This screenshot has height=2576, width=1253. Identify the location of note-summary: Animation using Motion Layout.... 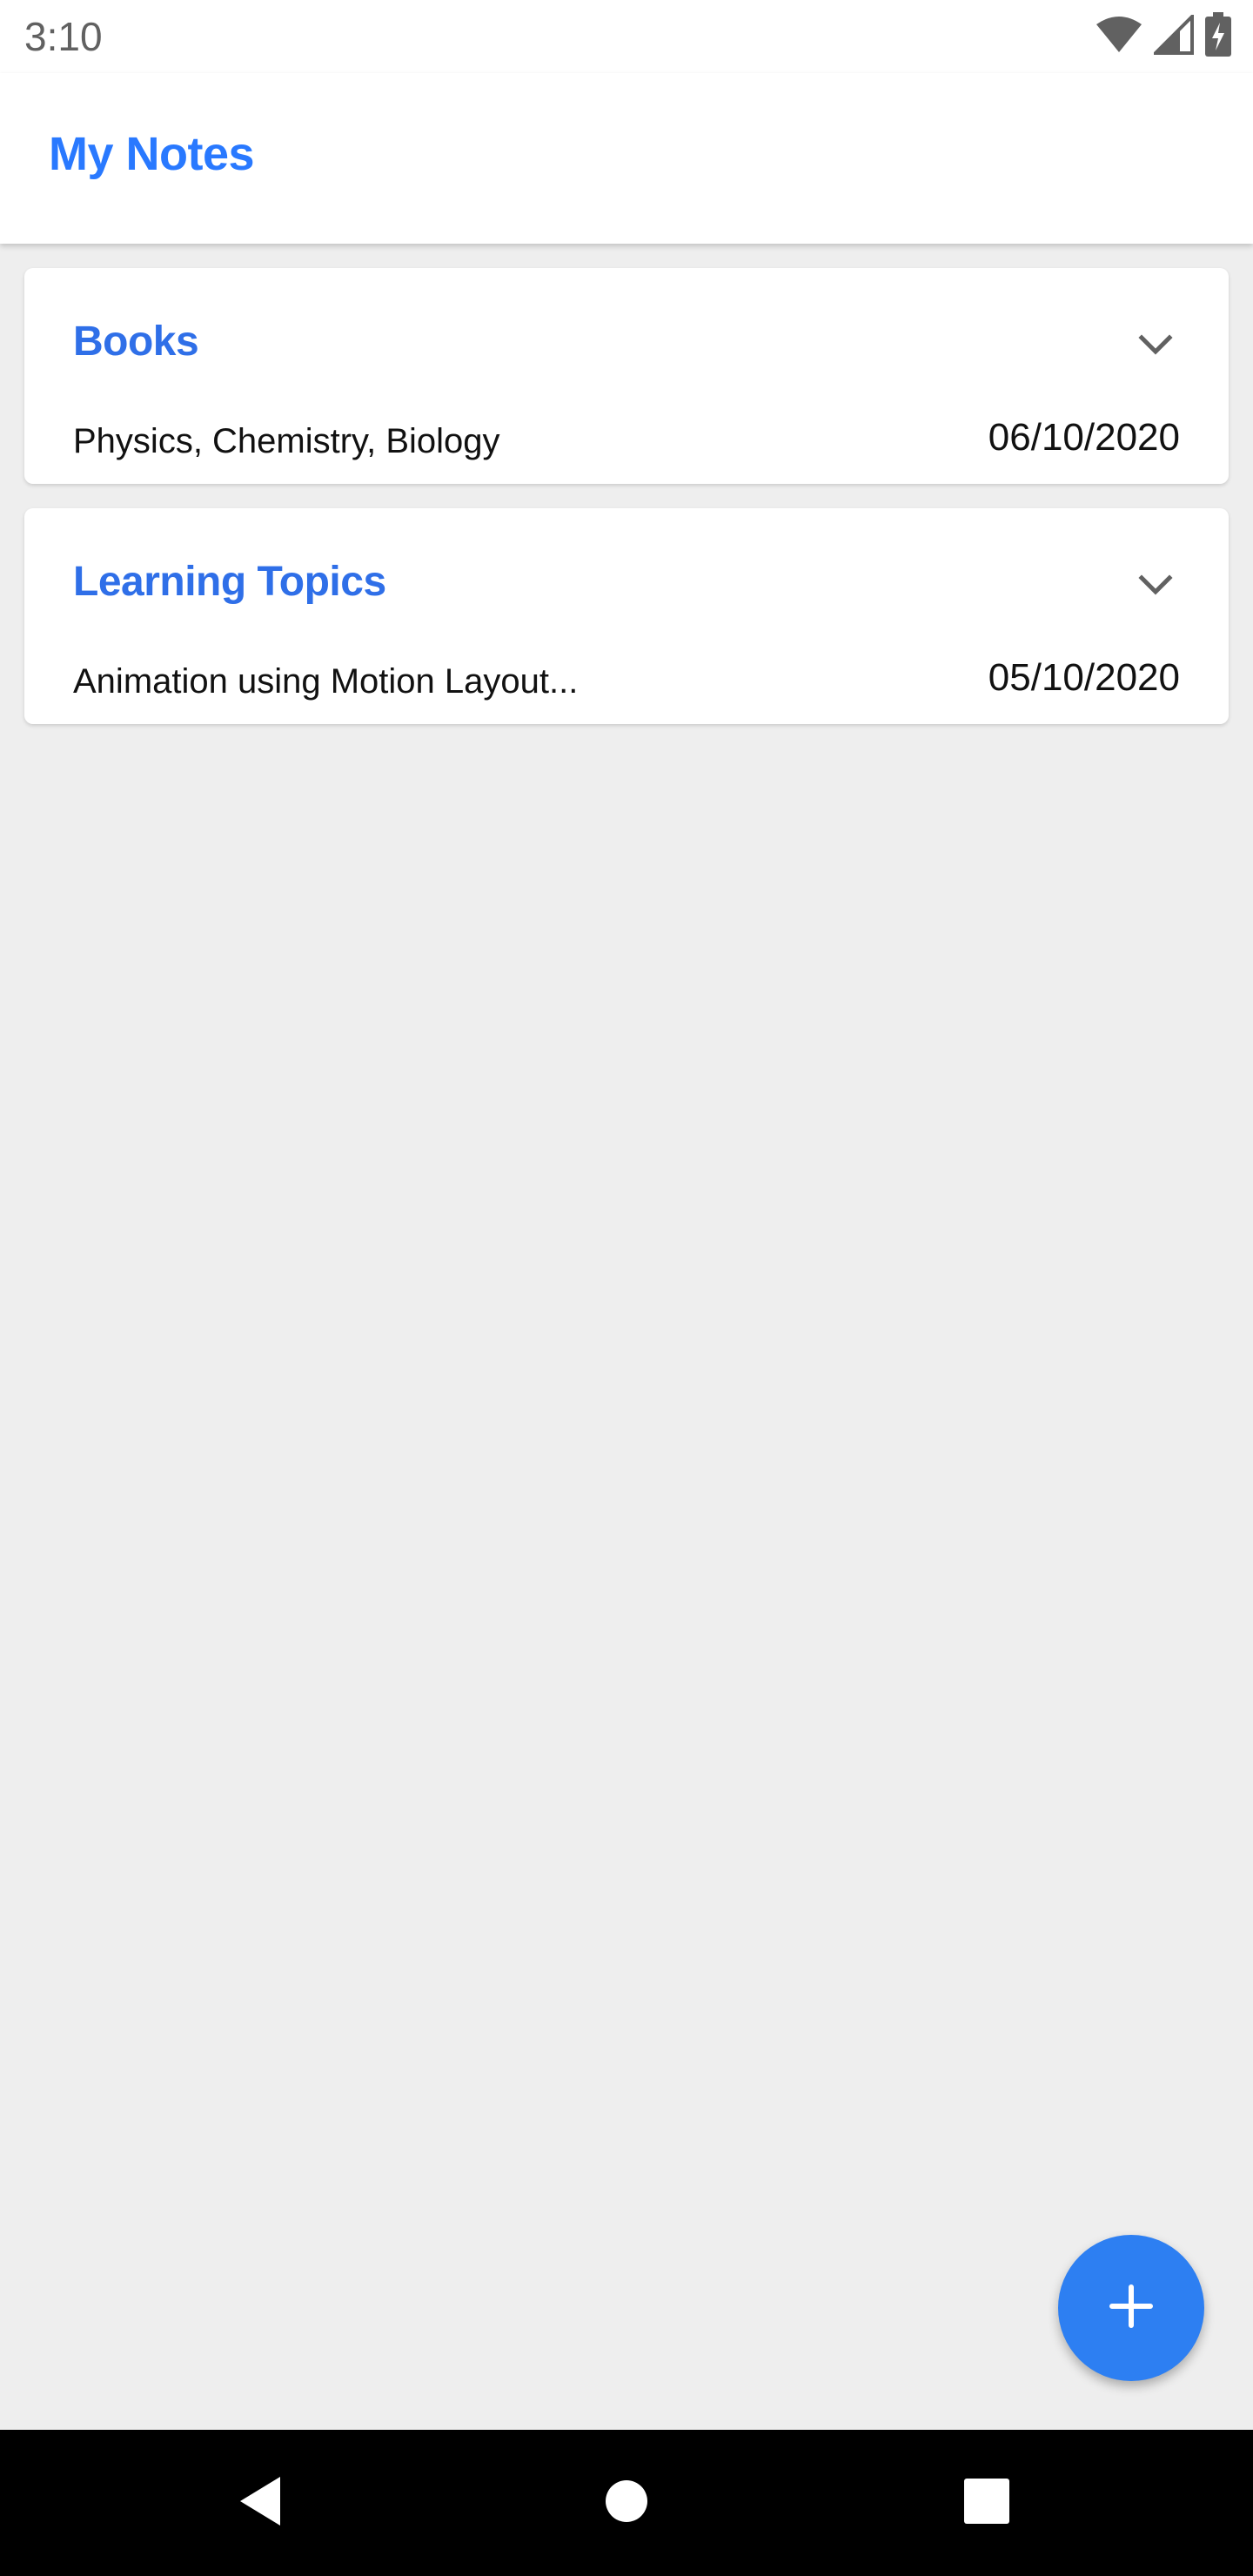
(326, 682).